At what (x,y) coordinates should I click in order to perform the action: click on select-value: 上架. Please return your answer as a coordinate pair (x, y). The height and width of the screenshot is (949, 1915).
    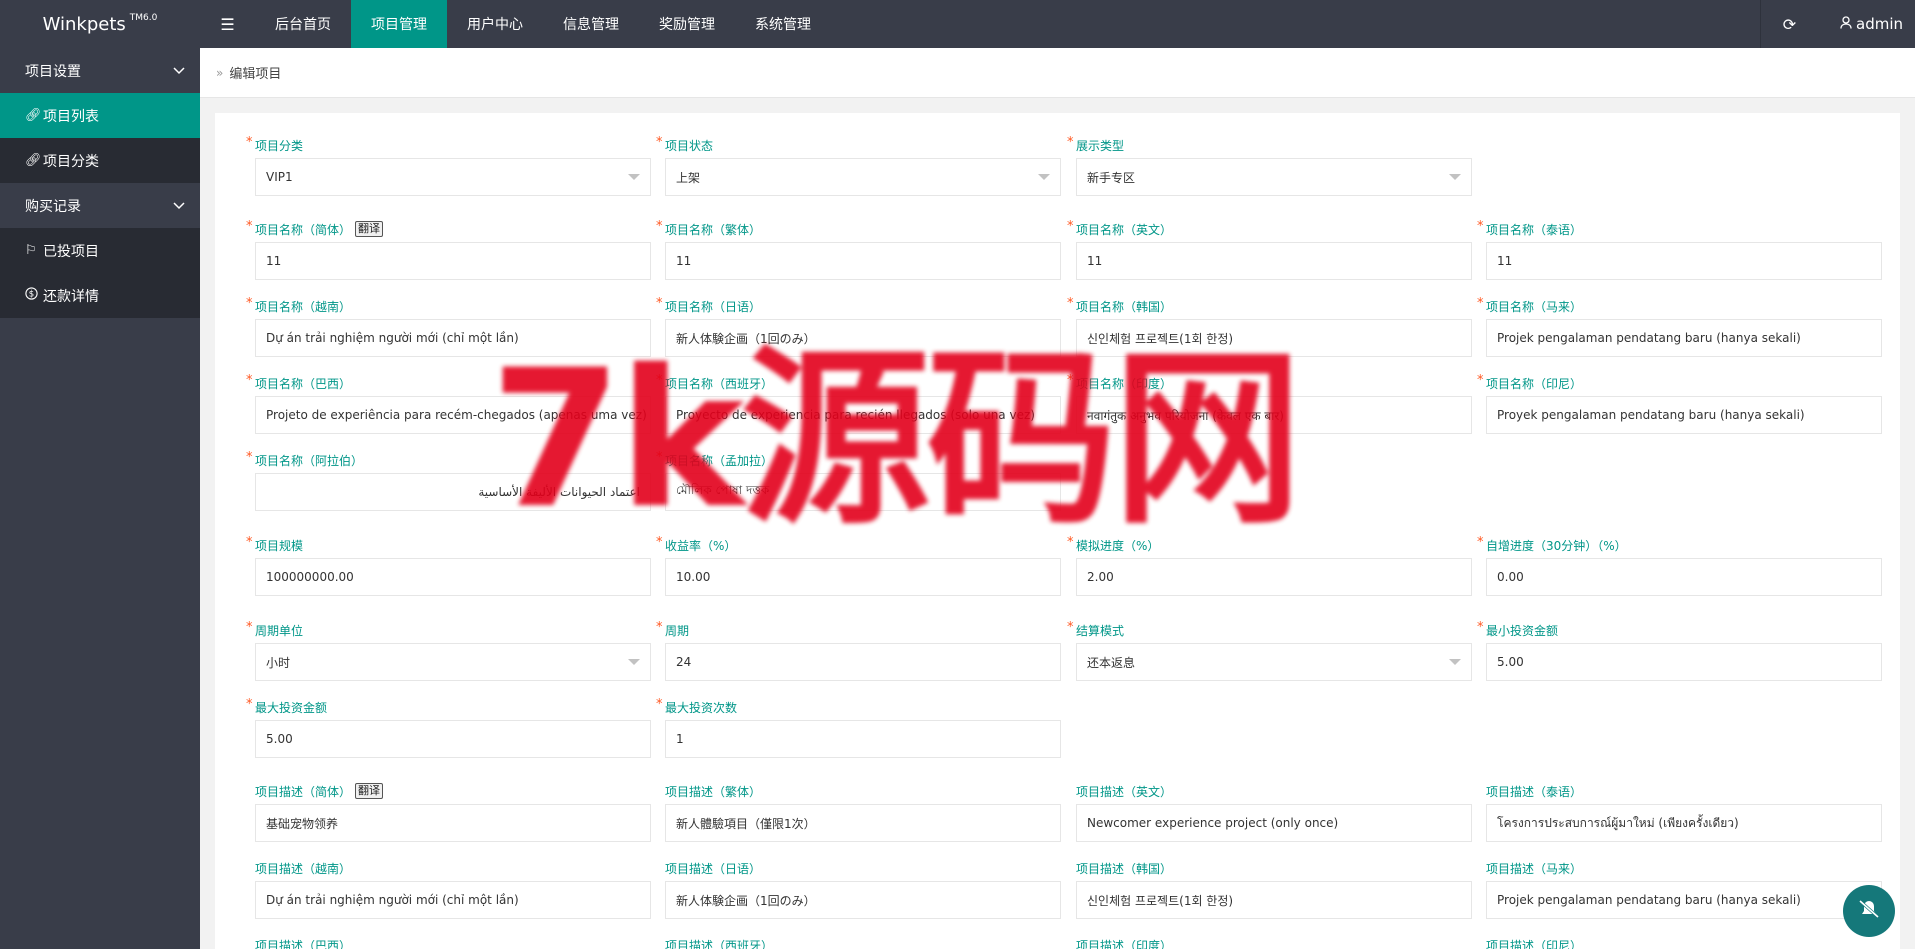
    Looking at the image, I should click on (688, 177).